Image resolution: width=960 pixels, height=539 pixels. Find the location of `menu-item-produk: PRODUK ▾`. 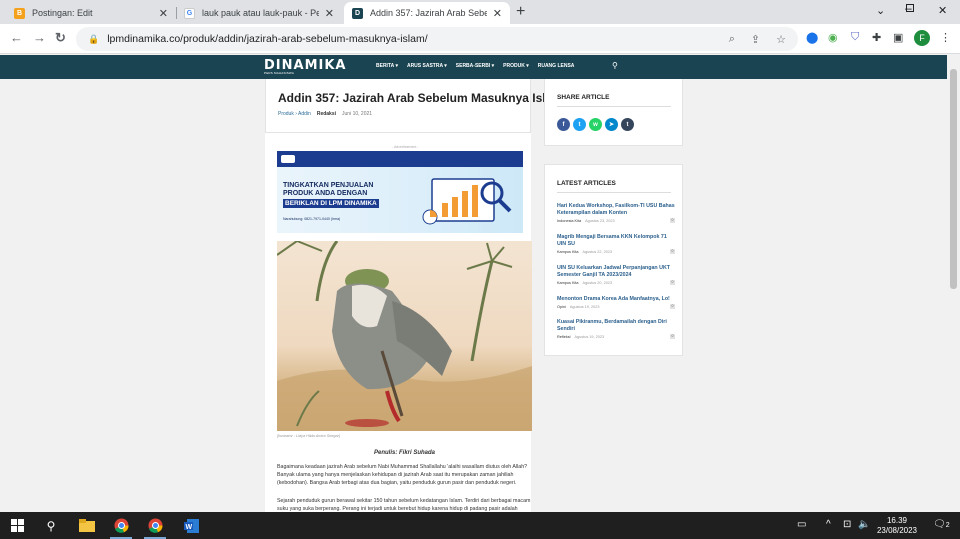

menu-item-produk: PRODUK ▾ is located at coordinates (516, 66).